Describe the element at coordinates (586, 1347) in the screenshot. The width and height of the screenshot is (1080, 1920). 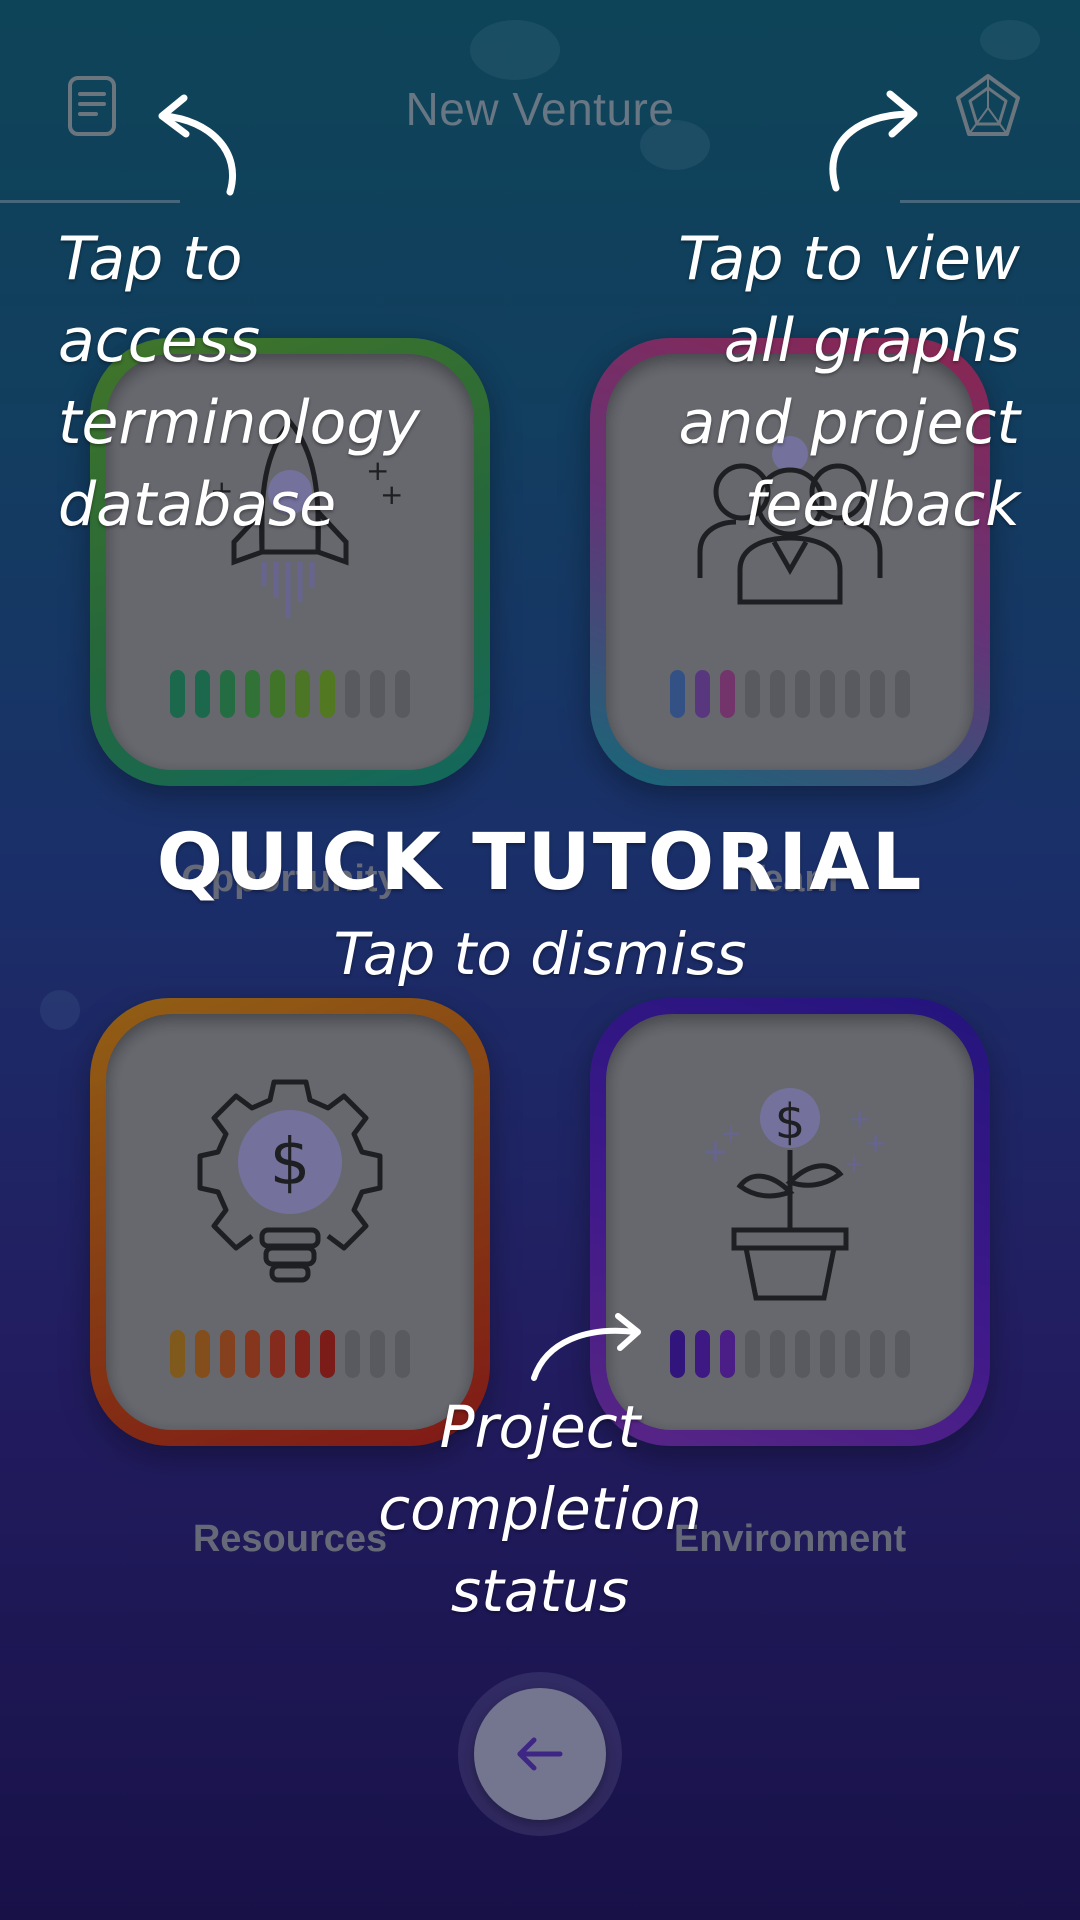
I see `tutorial-arrow-status-icon` at that location.